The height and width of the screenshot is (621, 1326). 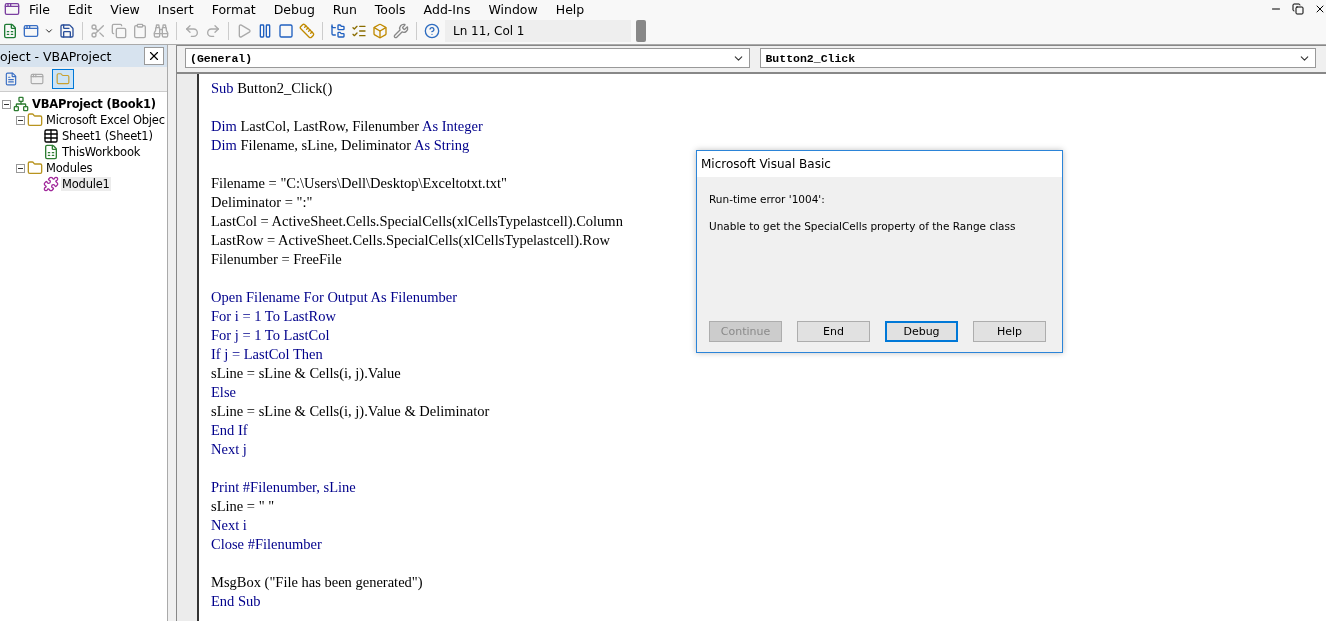 I want to click on paste-icon, so click(x=140, y=31).